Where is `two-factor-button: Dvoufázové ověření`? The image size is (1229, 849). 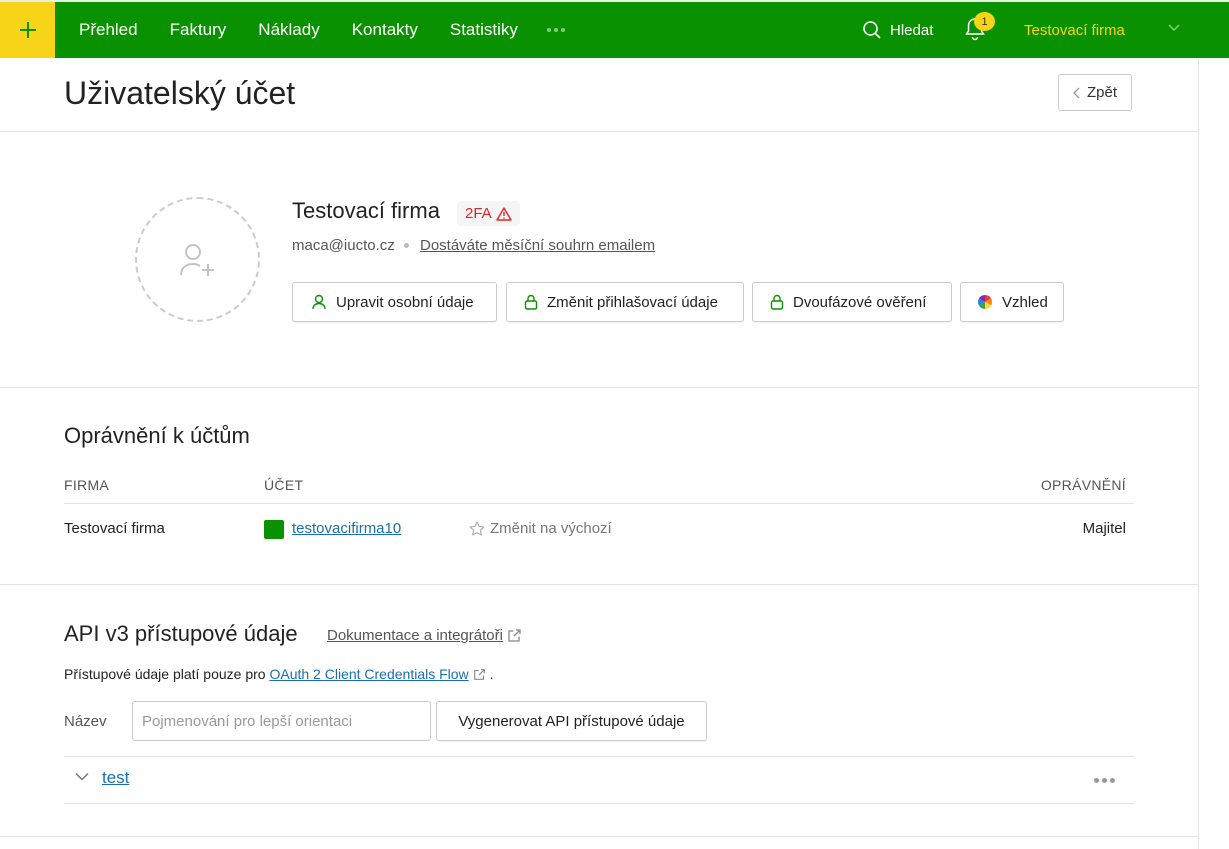 two-factor-button: Dvoufázové ověření is located at coordinates (852, 302).